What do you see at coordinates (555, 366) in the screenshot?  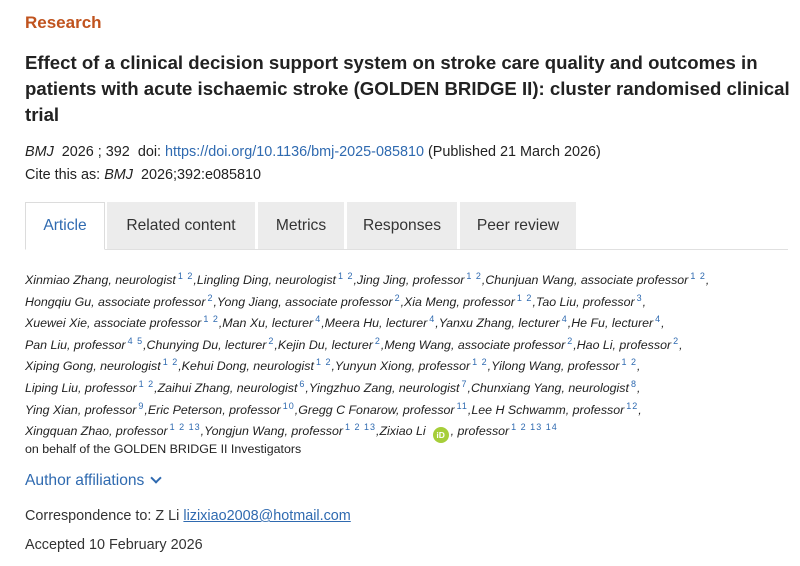 I see `author-name: Yilong Wang, professor` at bounding box center [555, 366].